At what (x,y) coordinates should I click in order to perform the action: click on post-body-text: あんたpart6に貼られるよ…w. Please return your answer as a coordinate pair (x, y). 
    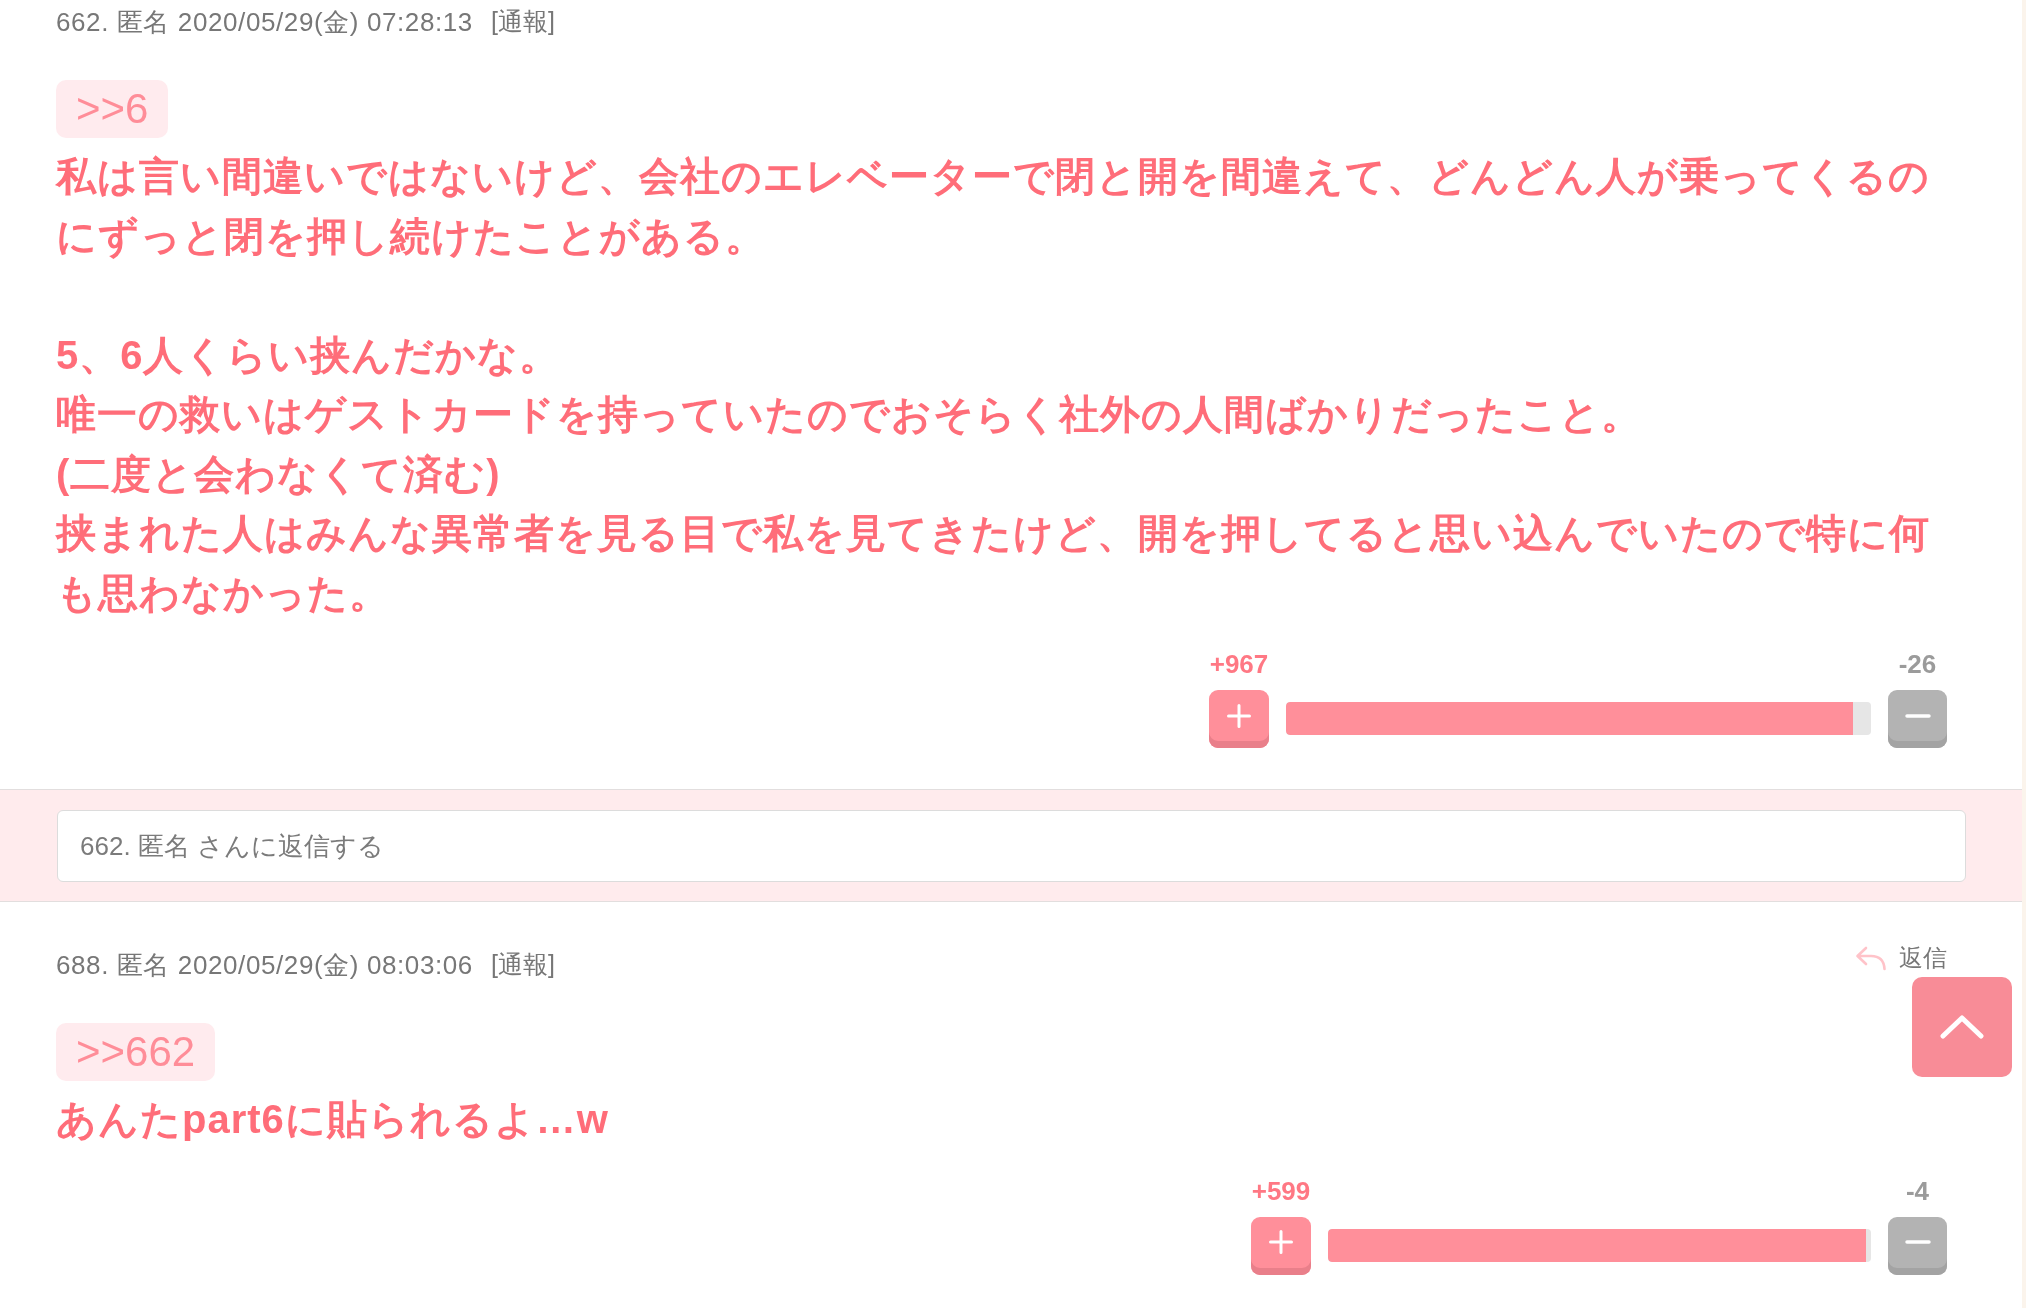
    Looking at the image, I should click on (333, 1119).